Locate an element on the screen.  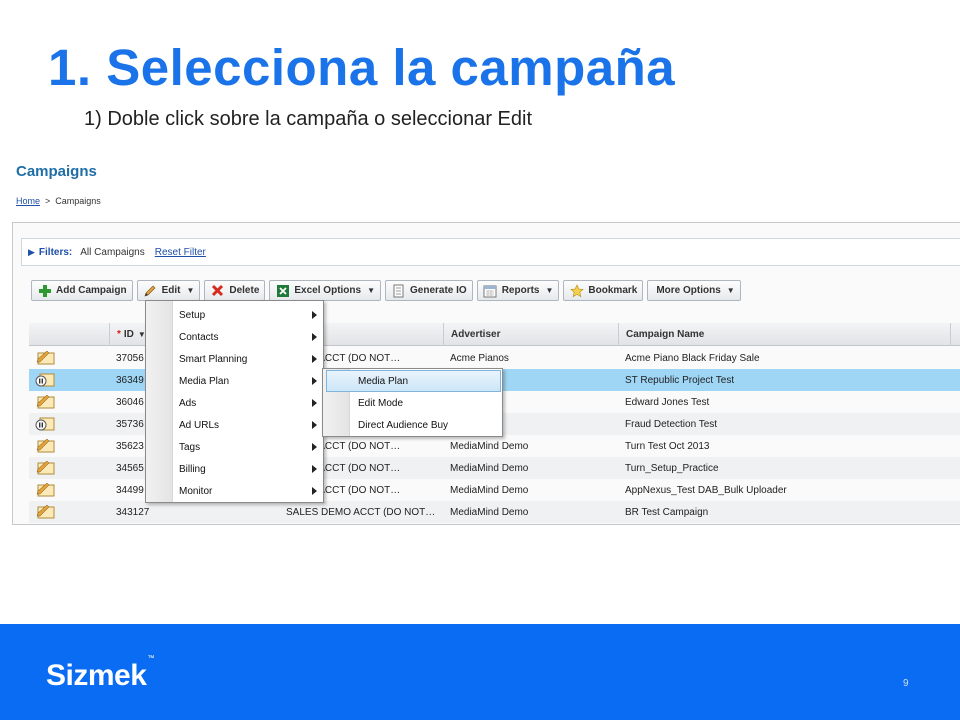
excel-icon is located at coordinates (282, 290).